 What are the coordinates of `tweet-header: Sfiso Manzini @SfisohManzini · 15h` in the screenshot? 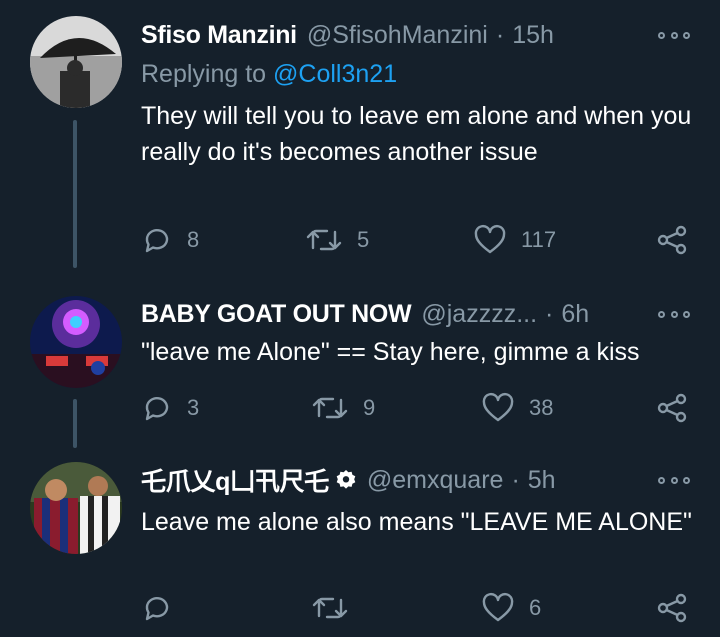 It's located at (347, 35).